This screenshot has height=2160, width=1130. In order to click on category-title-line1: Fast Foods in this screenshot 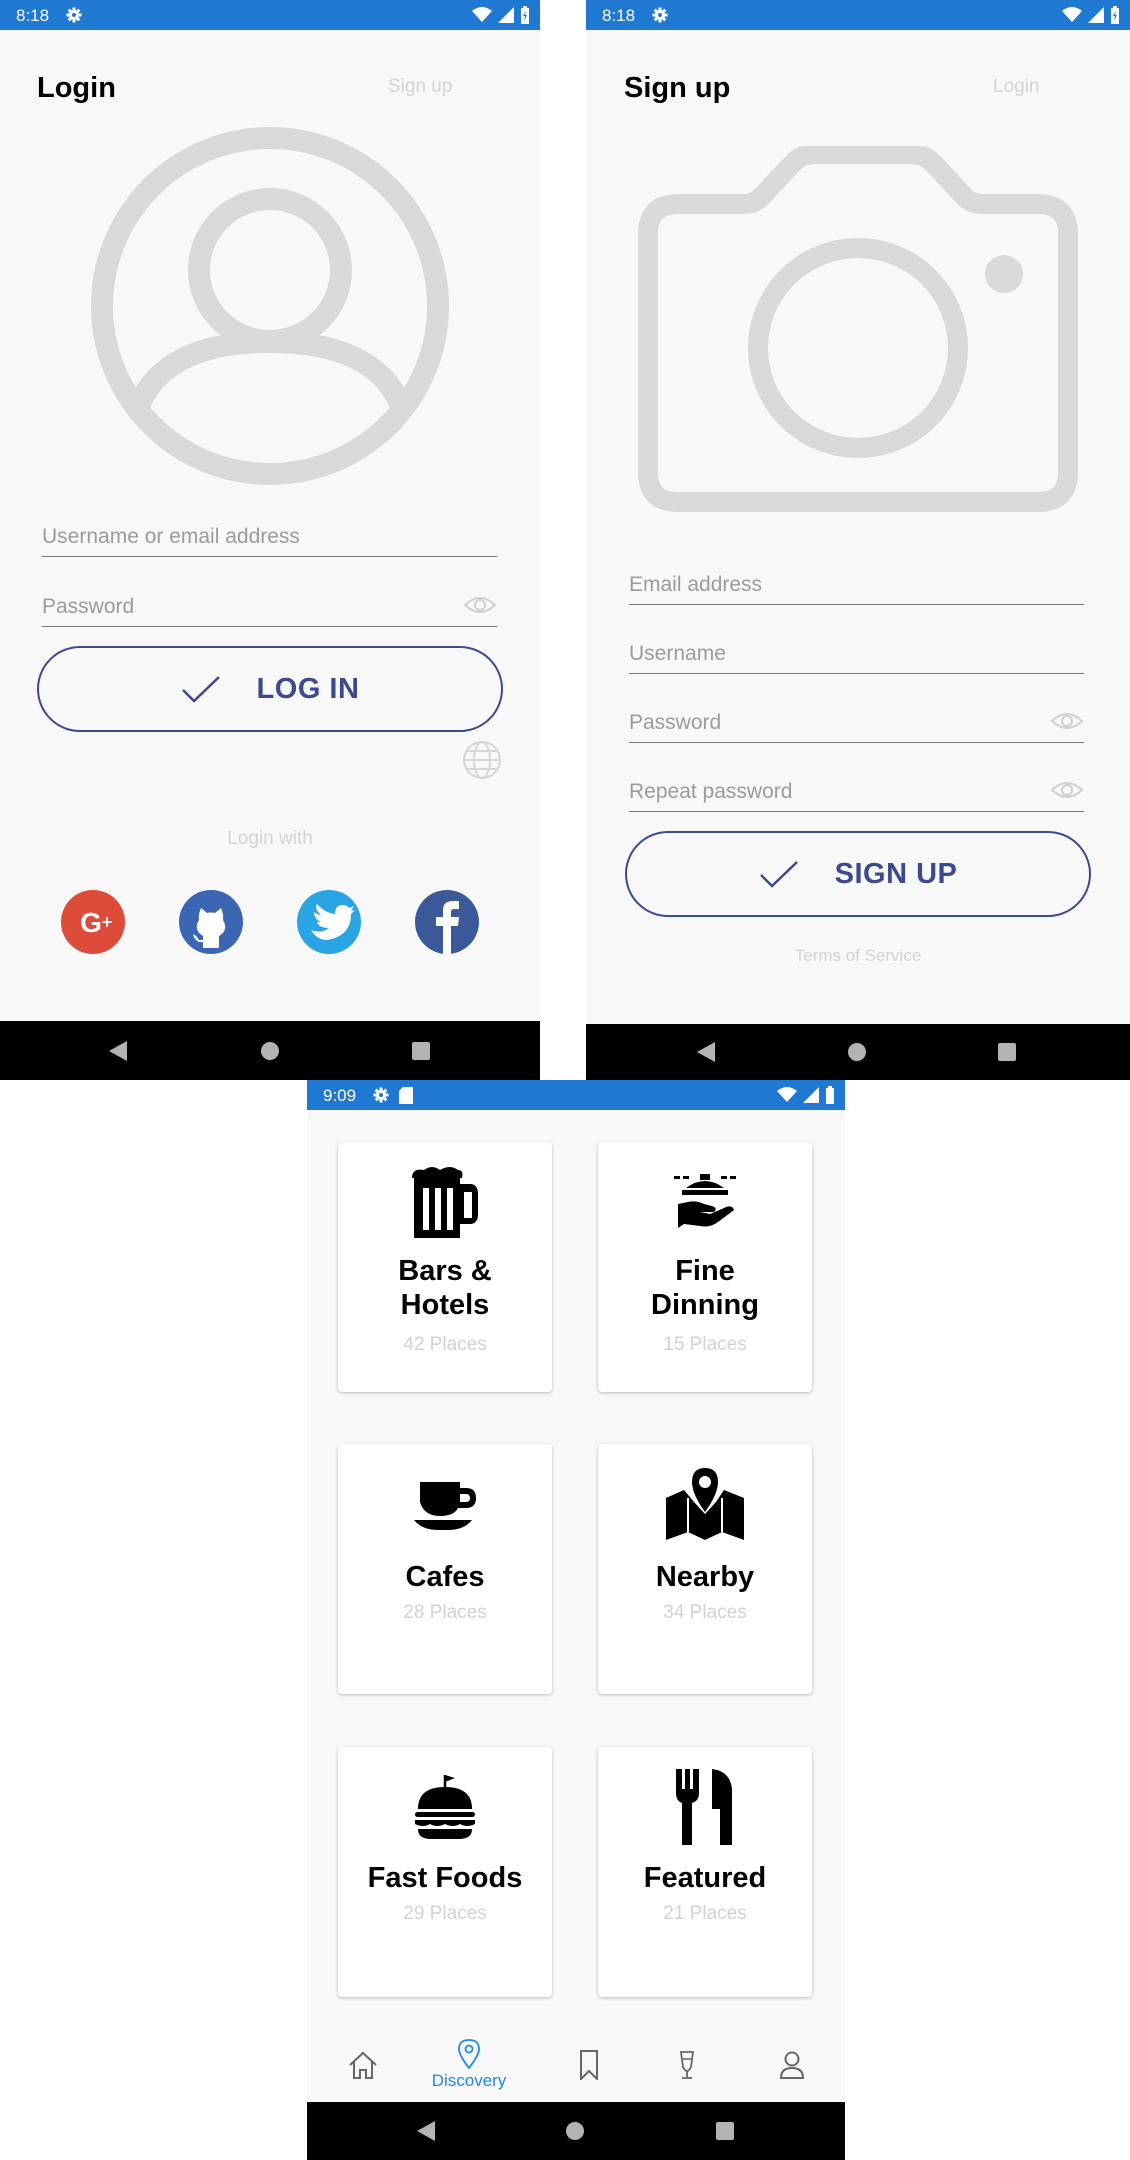, I will do `click(445, 1878)`.